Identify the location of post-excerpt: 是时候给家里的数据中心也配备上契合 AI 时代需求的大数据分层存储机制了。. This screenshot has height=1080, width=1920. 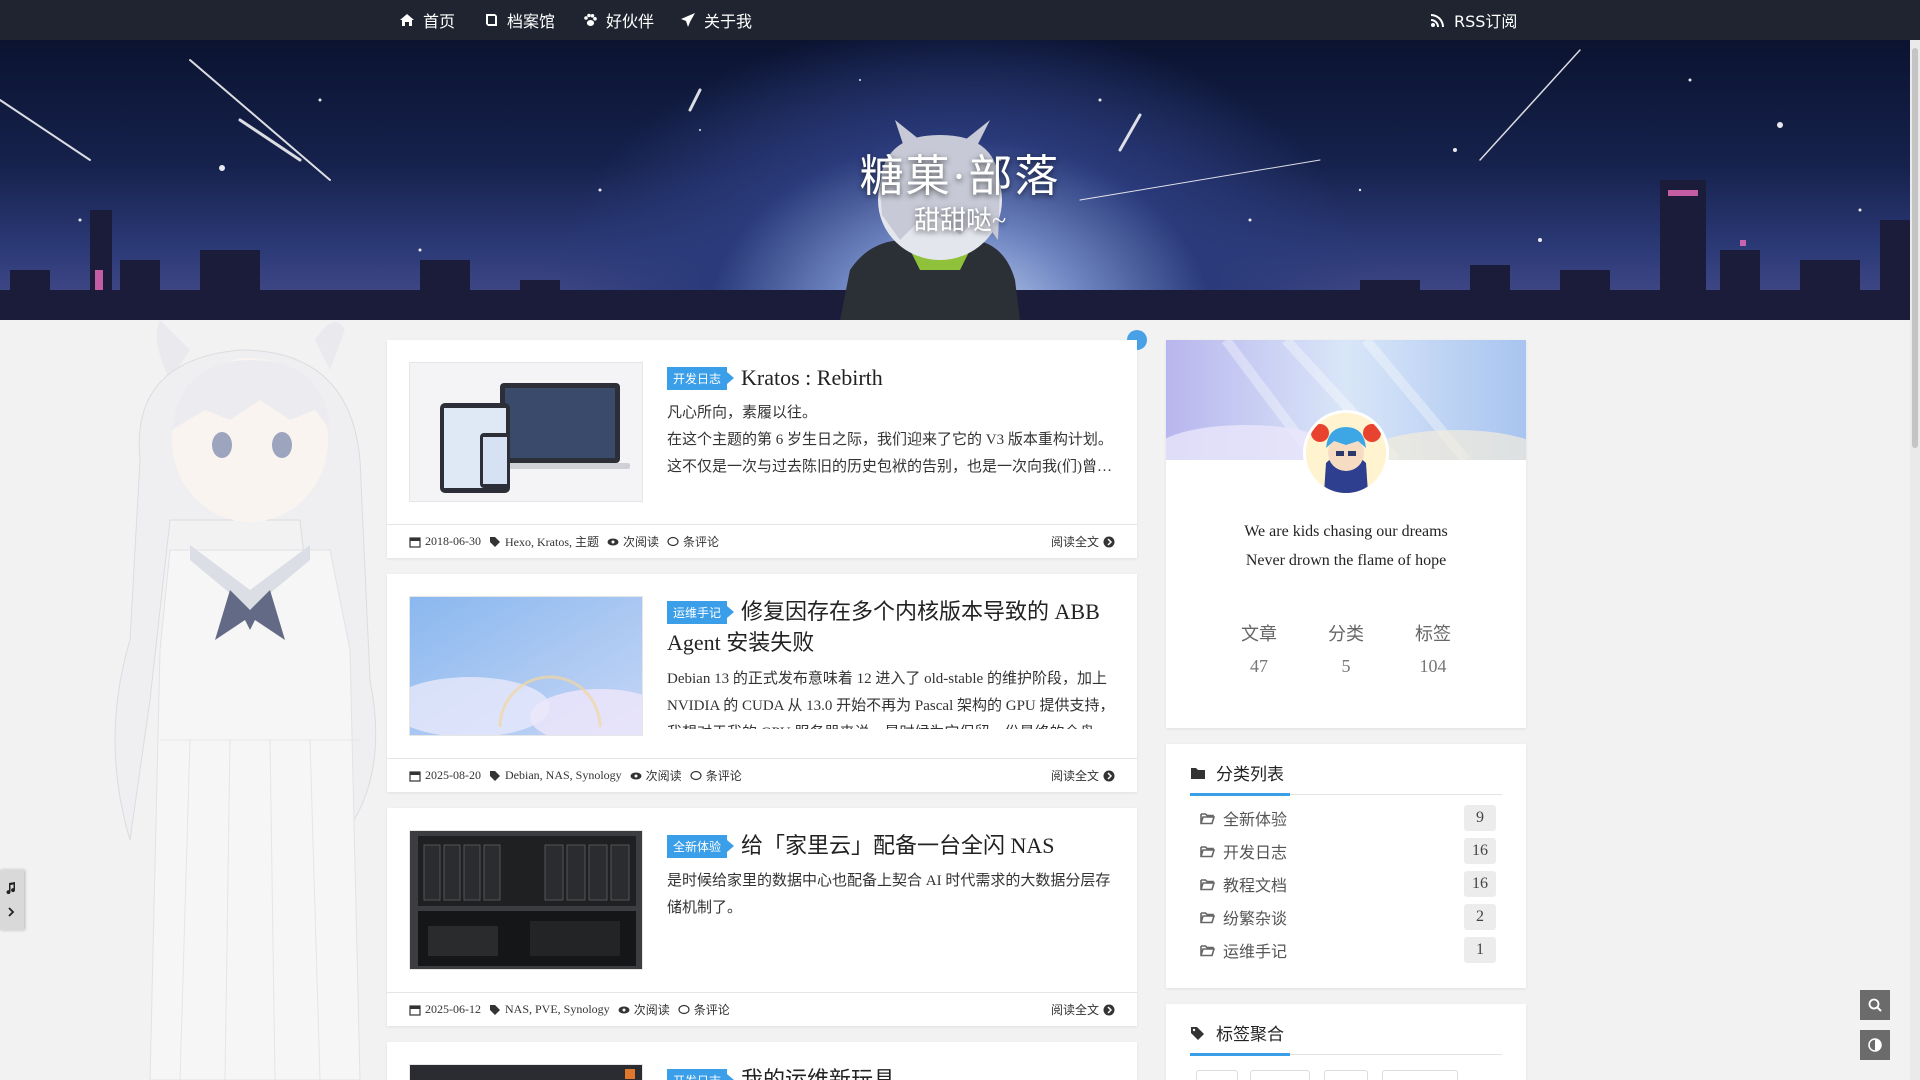
(889, 894).